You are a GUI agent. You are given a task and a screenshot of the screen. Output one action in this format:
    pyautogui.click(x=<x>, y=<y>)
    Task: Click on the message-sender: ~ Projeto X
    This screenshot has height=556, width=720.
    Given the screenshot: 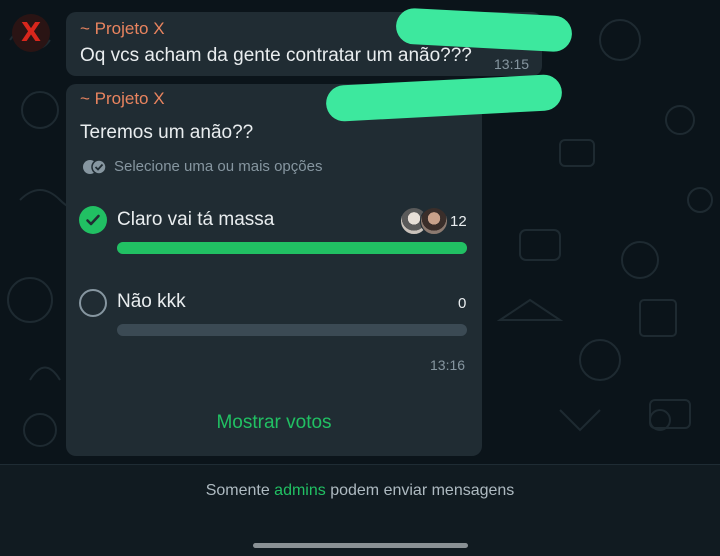 What is the action you would take?
    pyautogui.click(x=122, y=29)
    